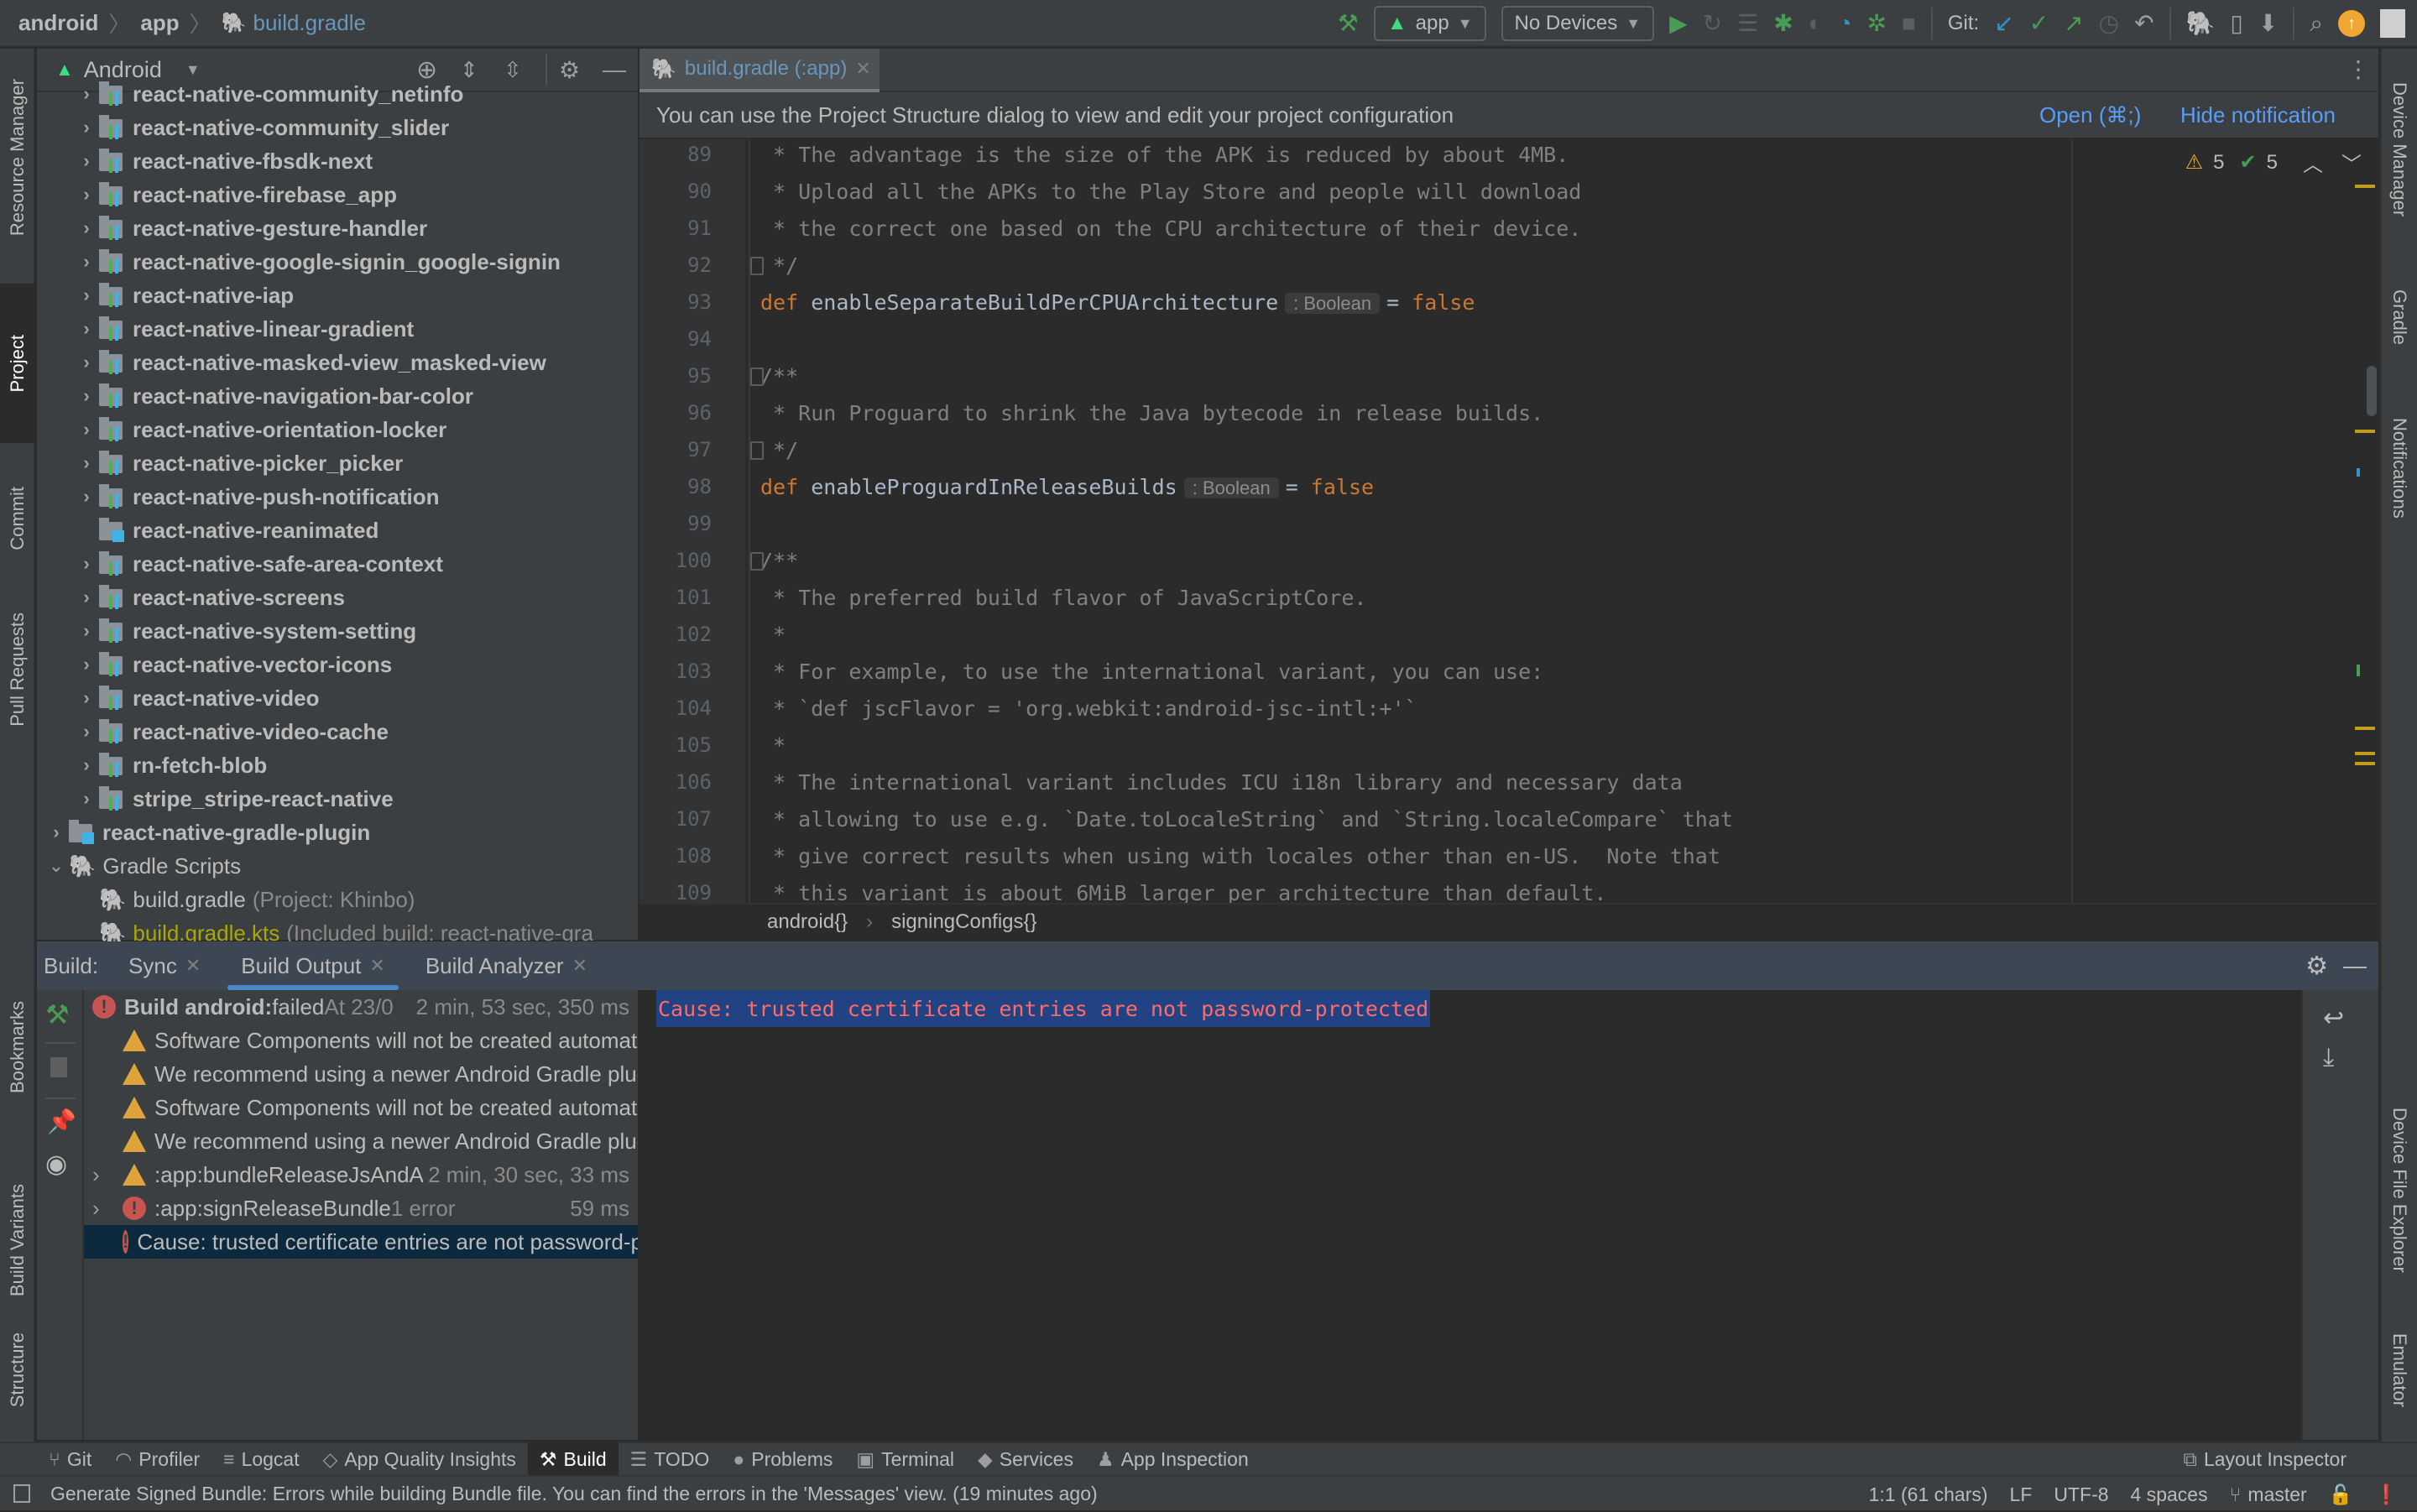 Image resolution: width=2417 pixels, height=1512 pixels. I want to click on project-tree-item: › react-native-system-setting, so click(337, 631).